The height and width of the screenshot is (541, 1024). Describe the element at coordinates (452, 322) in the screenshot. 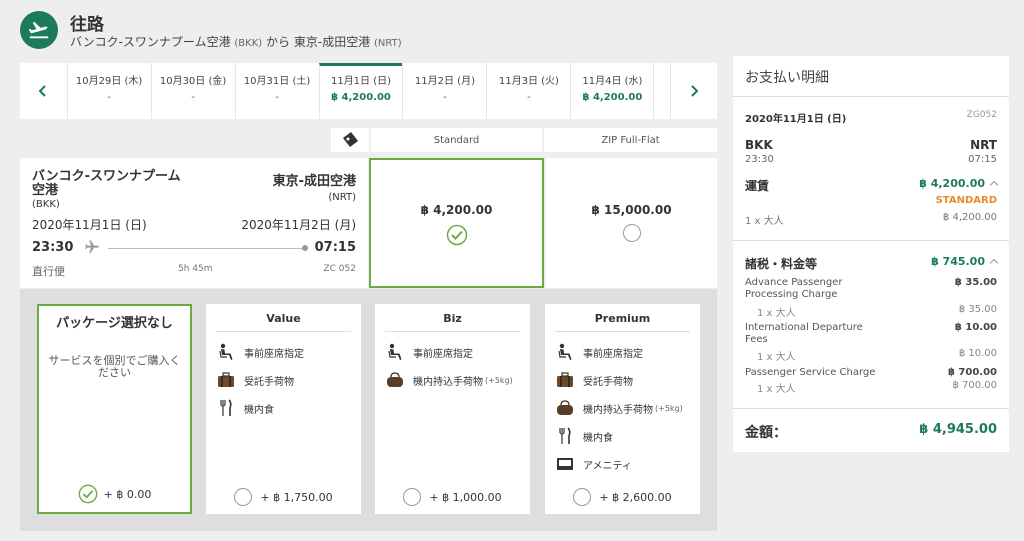

I see `package-name: Biz` at that location.